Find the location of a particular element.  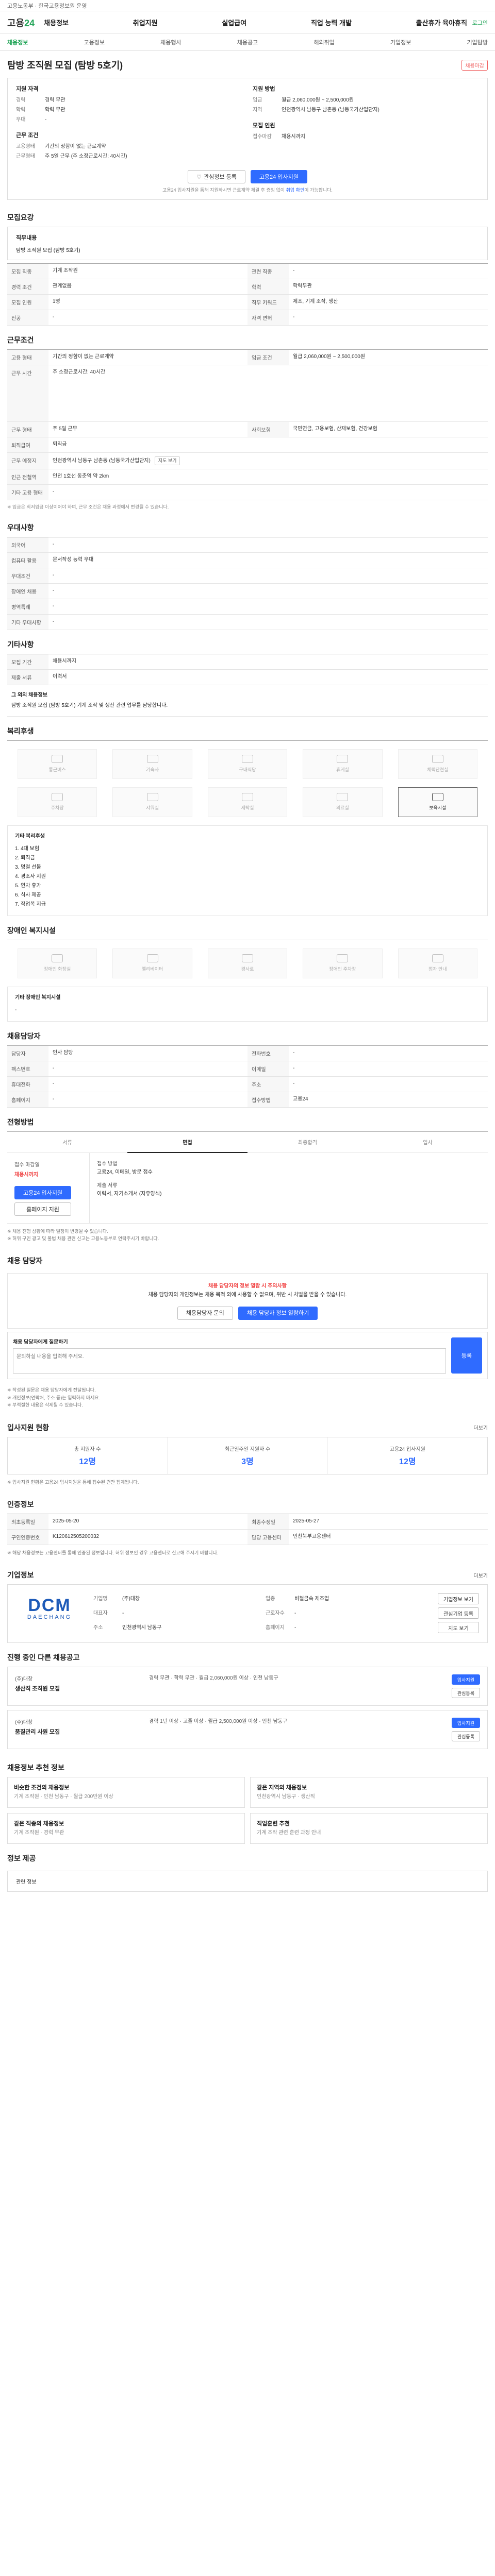

shower-icon is located at coordinates (152, 797).